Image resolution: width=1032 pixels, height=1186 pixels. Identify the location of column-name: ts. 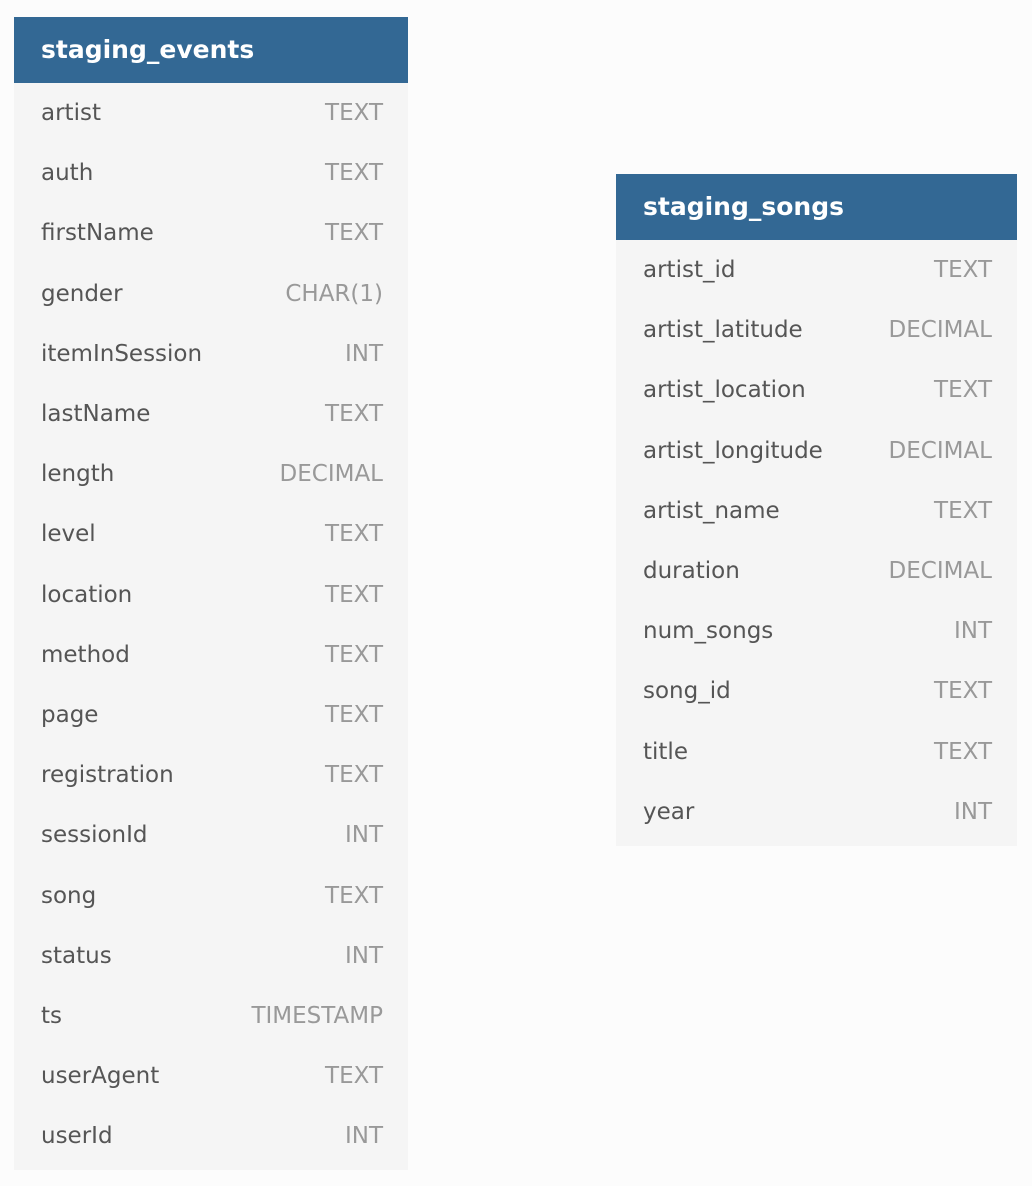
(52, 1015).